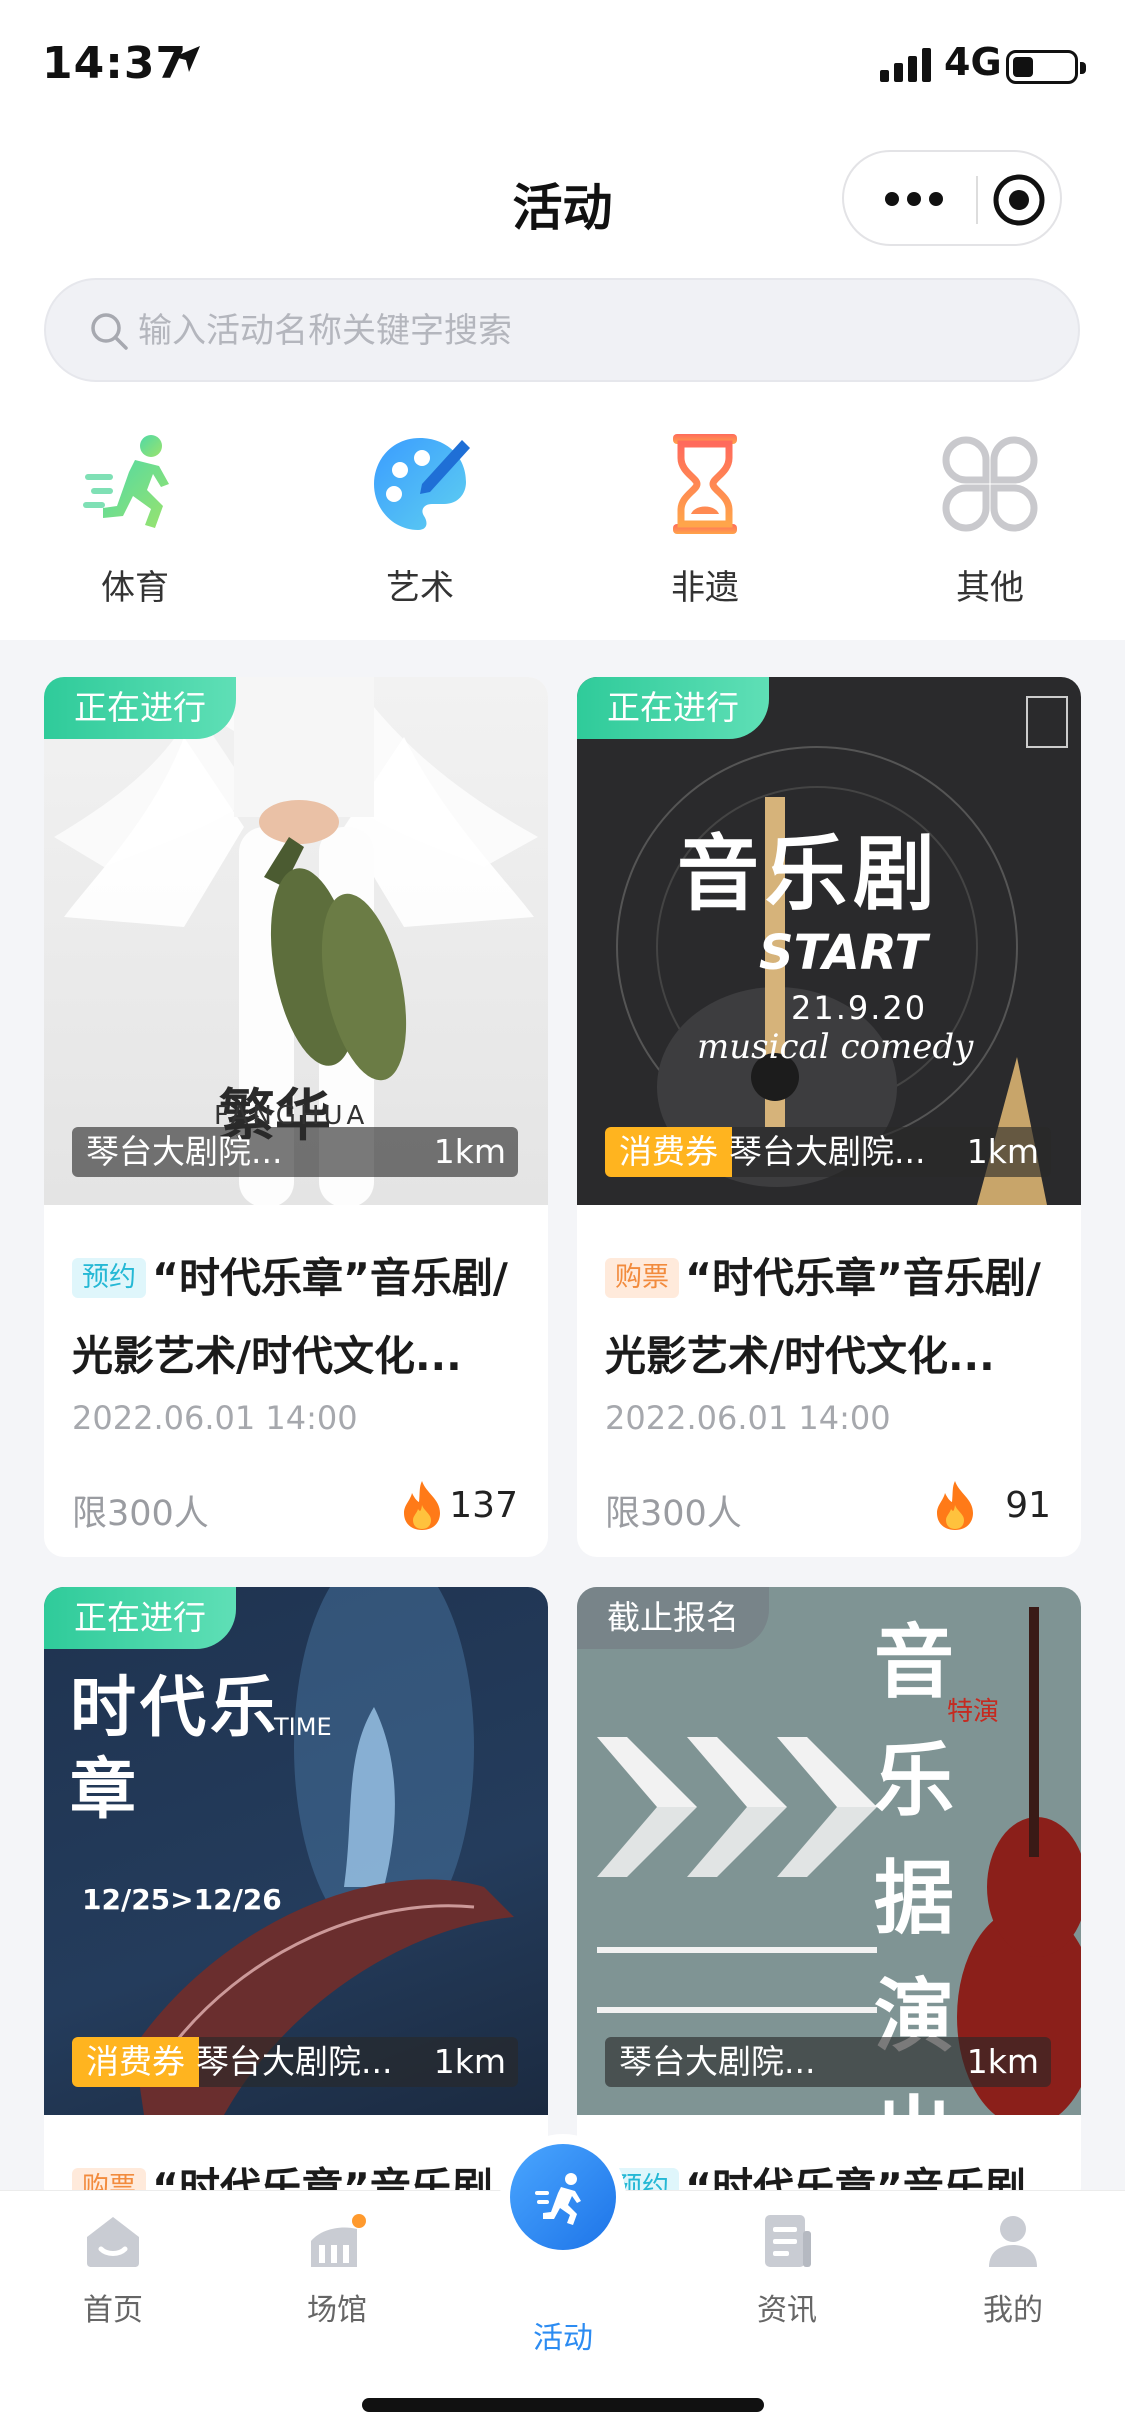 The width and height of the screenshot is (1125, 2436). What do you see at coordinates (422, 484) in the screenshot?
I see `palette-icon` at bounding box center [422, 484].